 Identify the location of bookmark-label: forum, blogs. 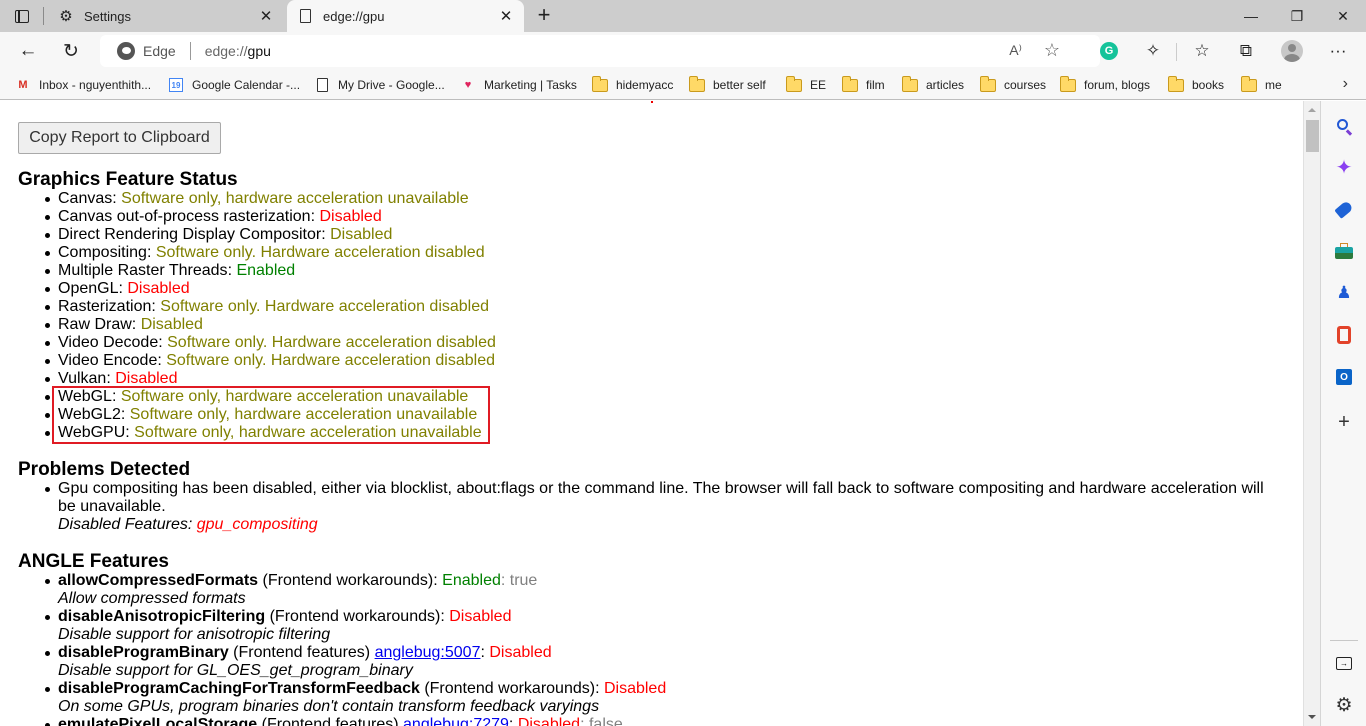
(1117, 85).